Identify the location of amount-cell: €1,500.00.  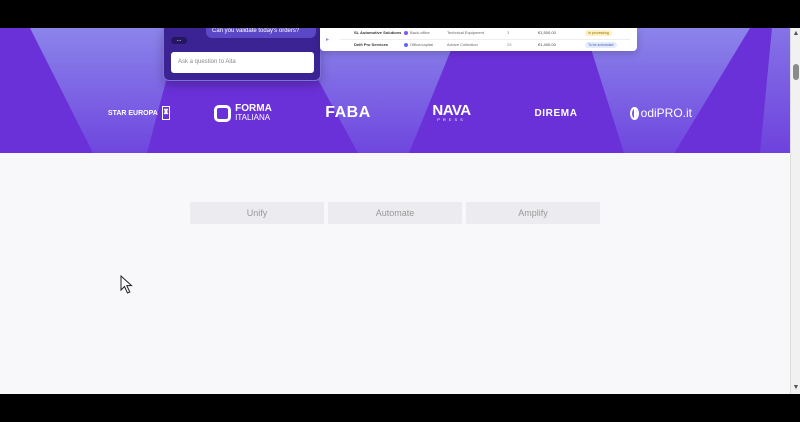
(547, 32).